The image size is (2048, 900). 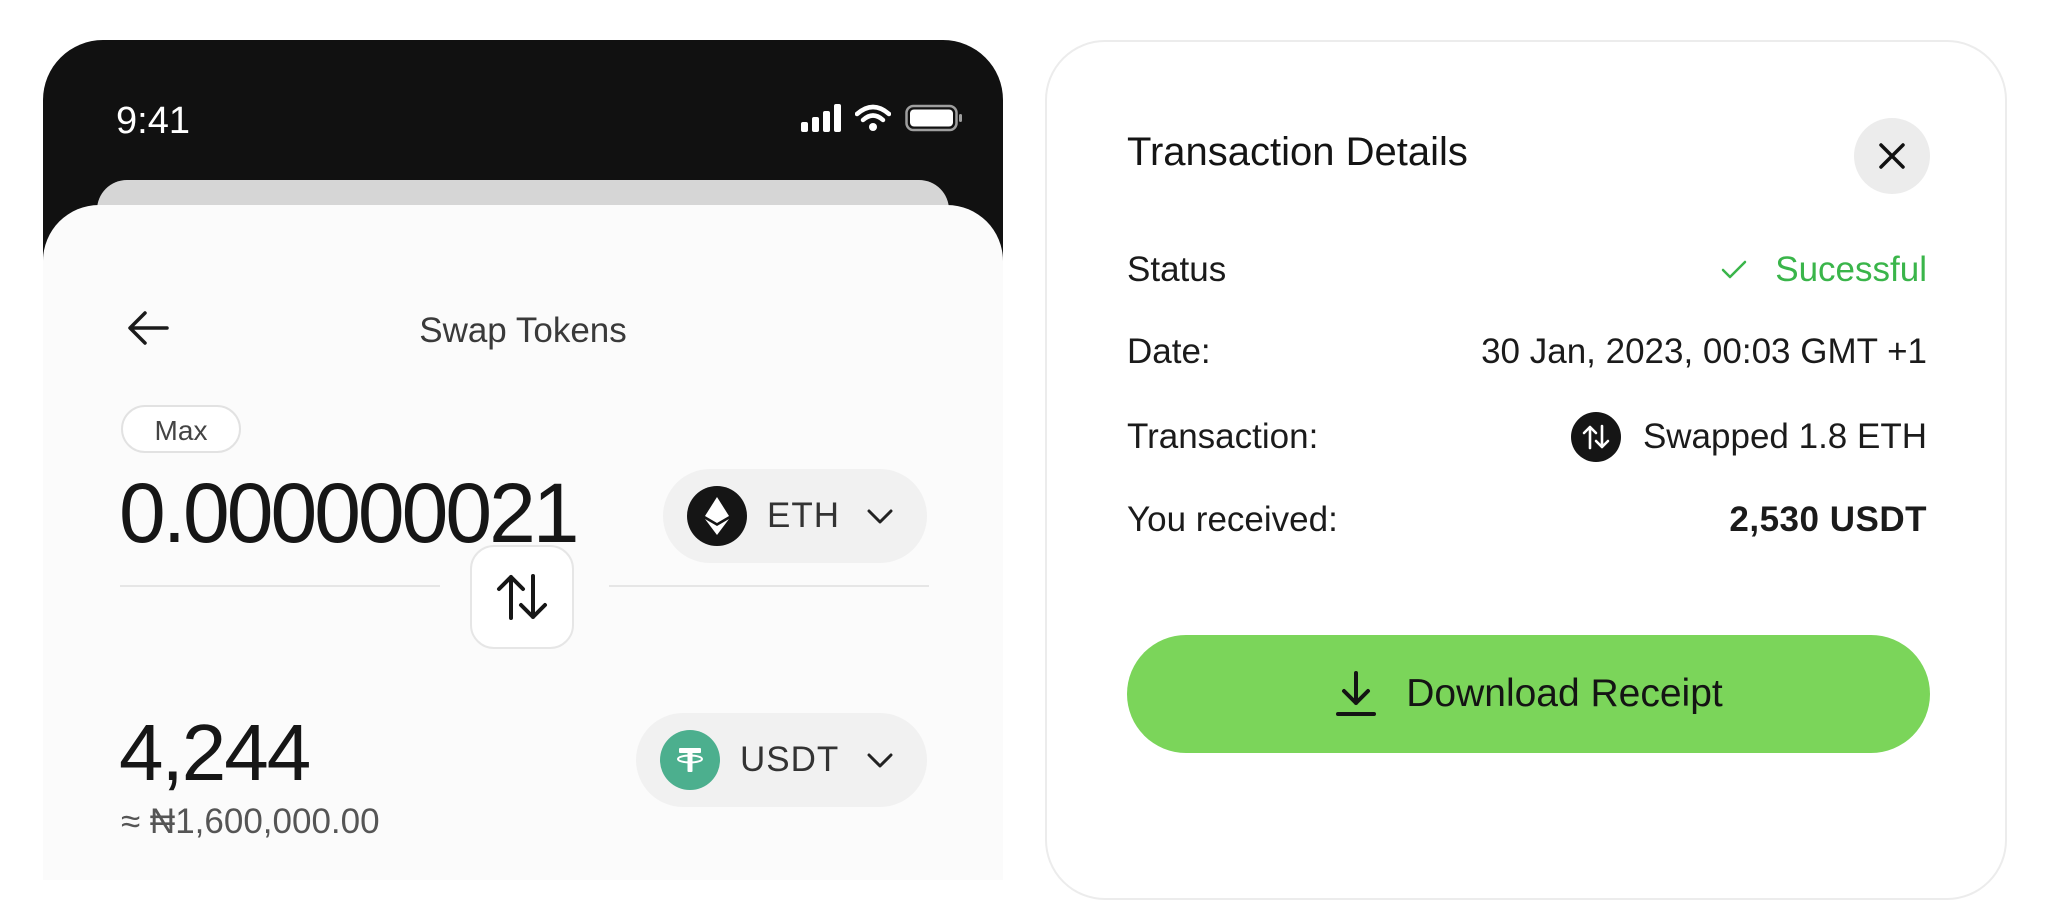 I want to click on close-icon, so click(x=1892, y=156).